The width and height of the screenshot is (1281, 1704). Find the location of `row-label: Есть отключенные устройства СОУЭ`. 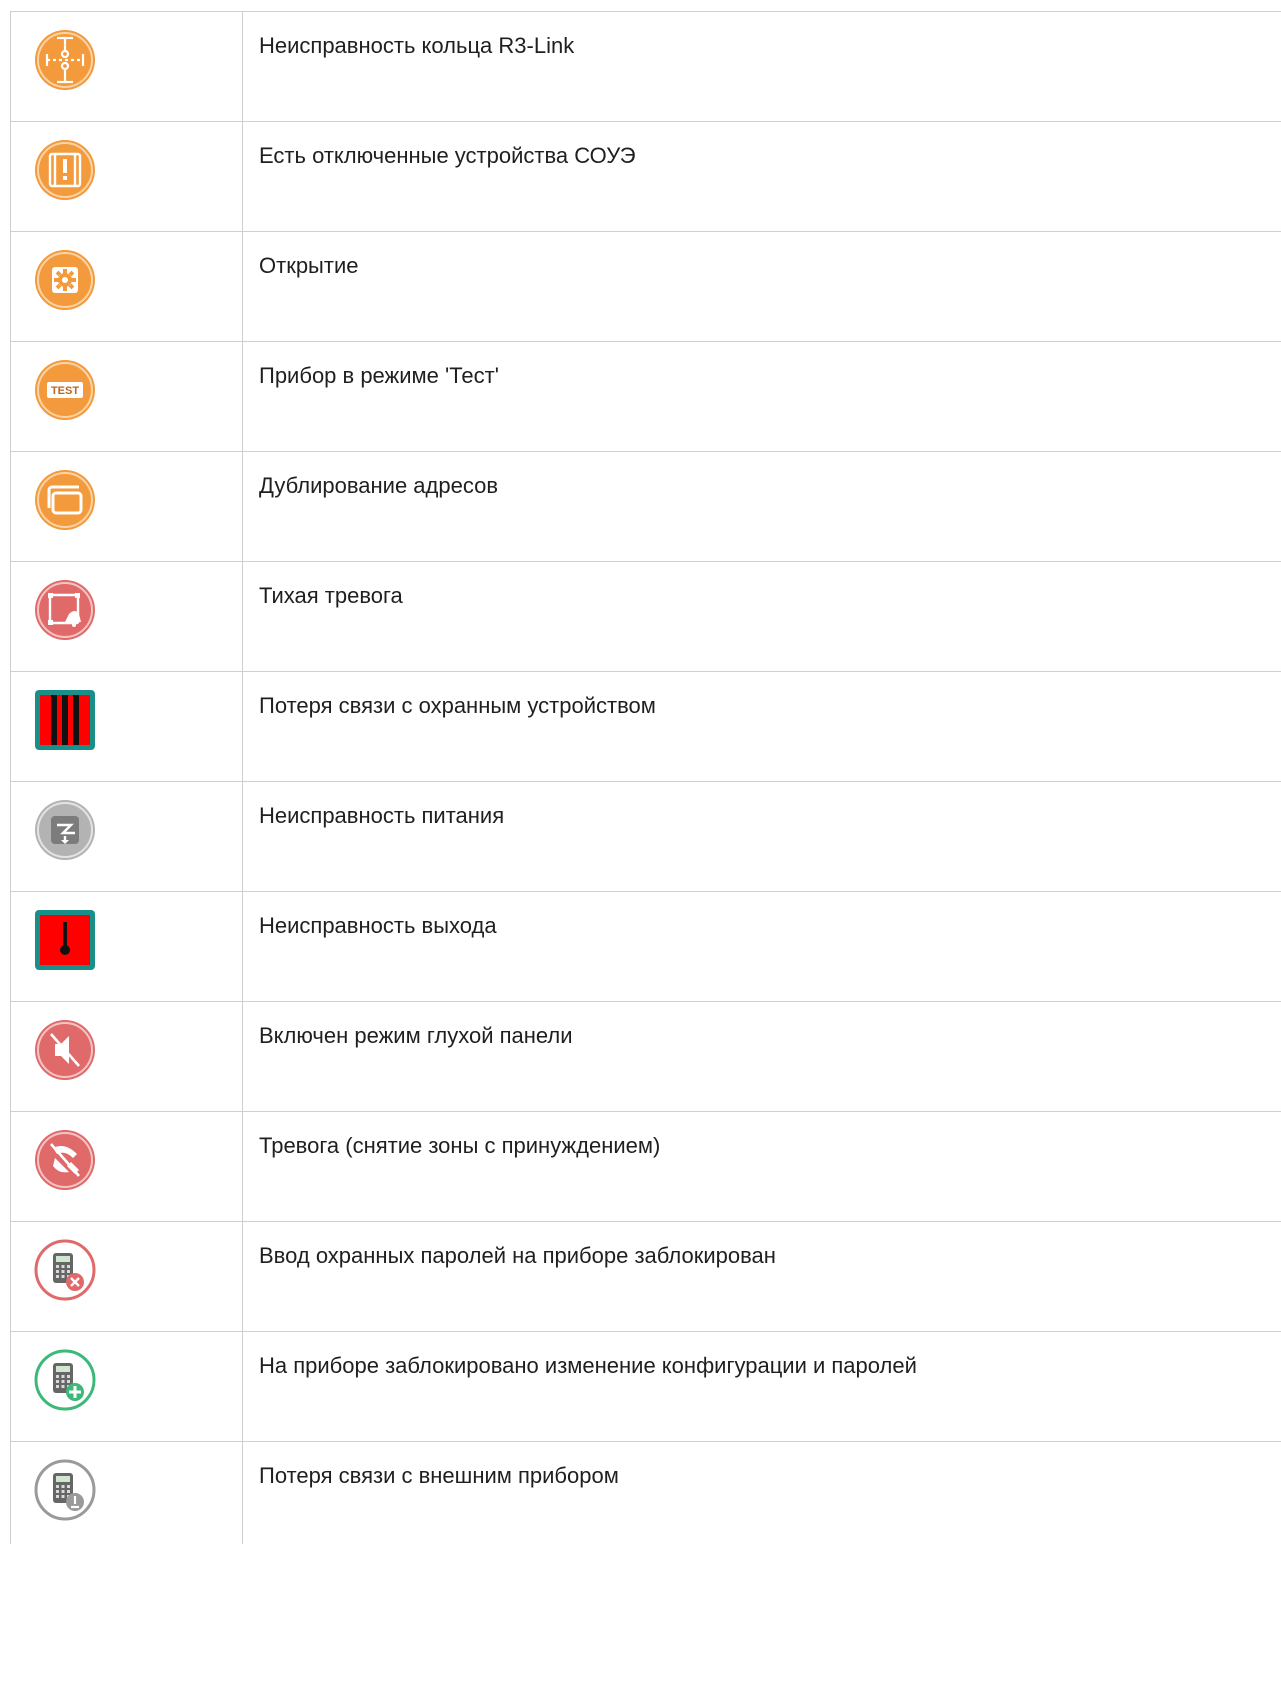

row-label: Есть отключенные устройства СОУЭ is located at coordinates (761, 176).